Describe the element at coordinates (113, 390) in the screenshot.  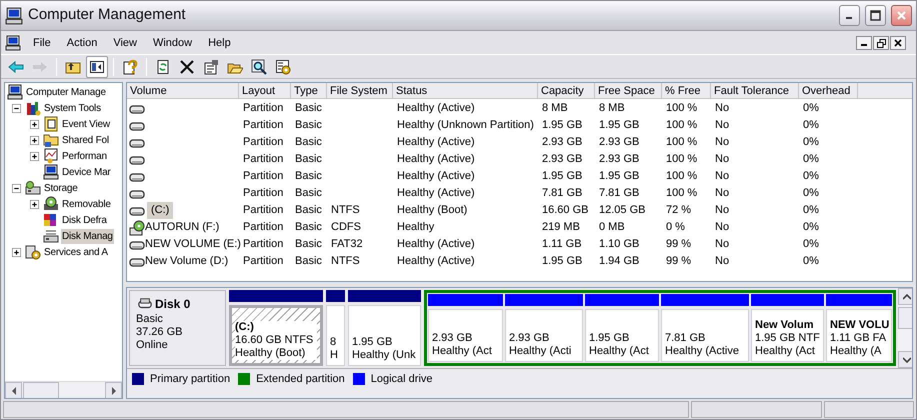
I see `scroll-right-button` at that location.